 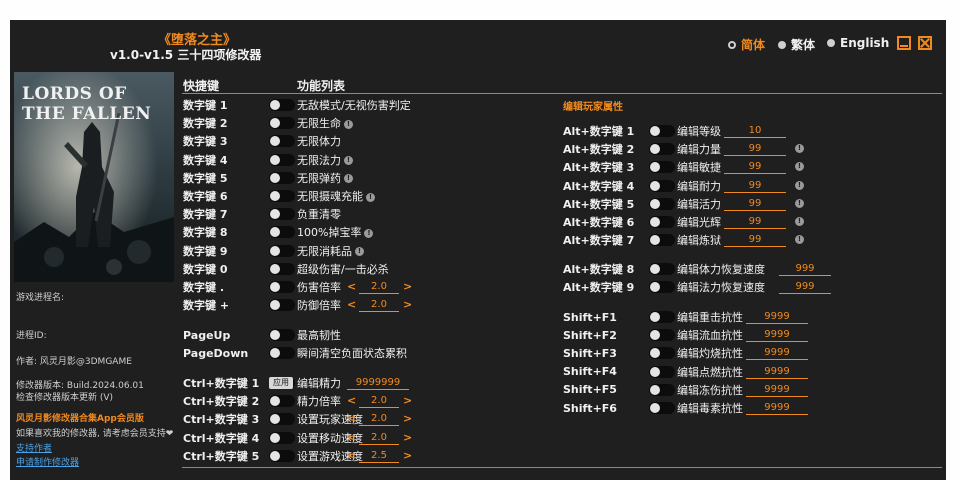 What do you see at coordinates (925, 43) in the screenshot?
I see `close-icon` at bounding box center [925, 43].